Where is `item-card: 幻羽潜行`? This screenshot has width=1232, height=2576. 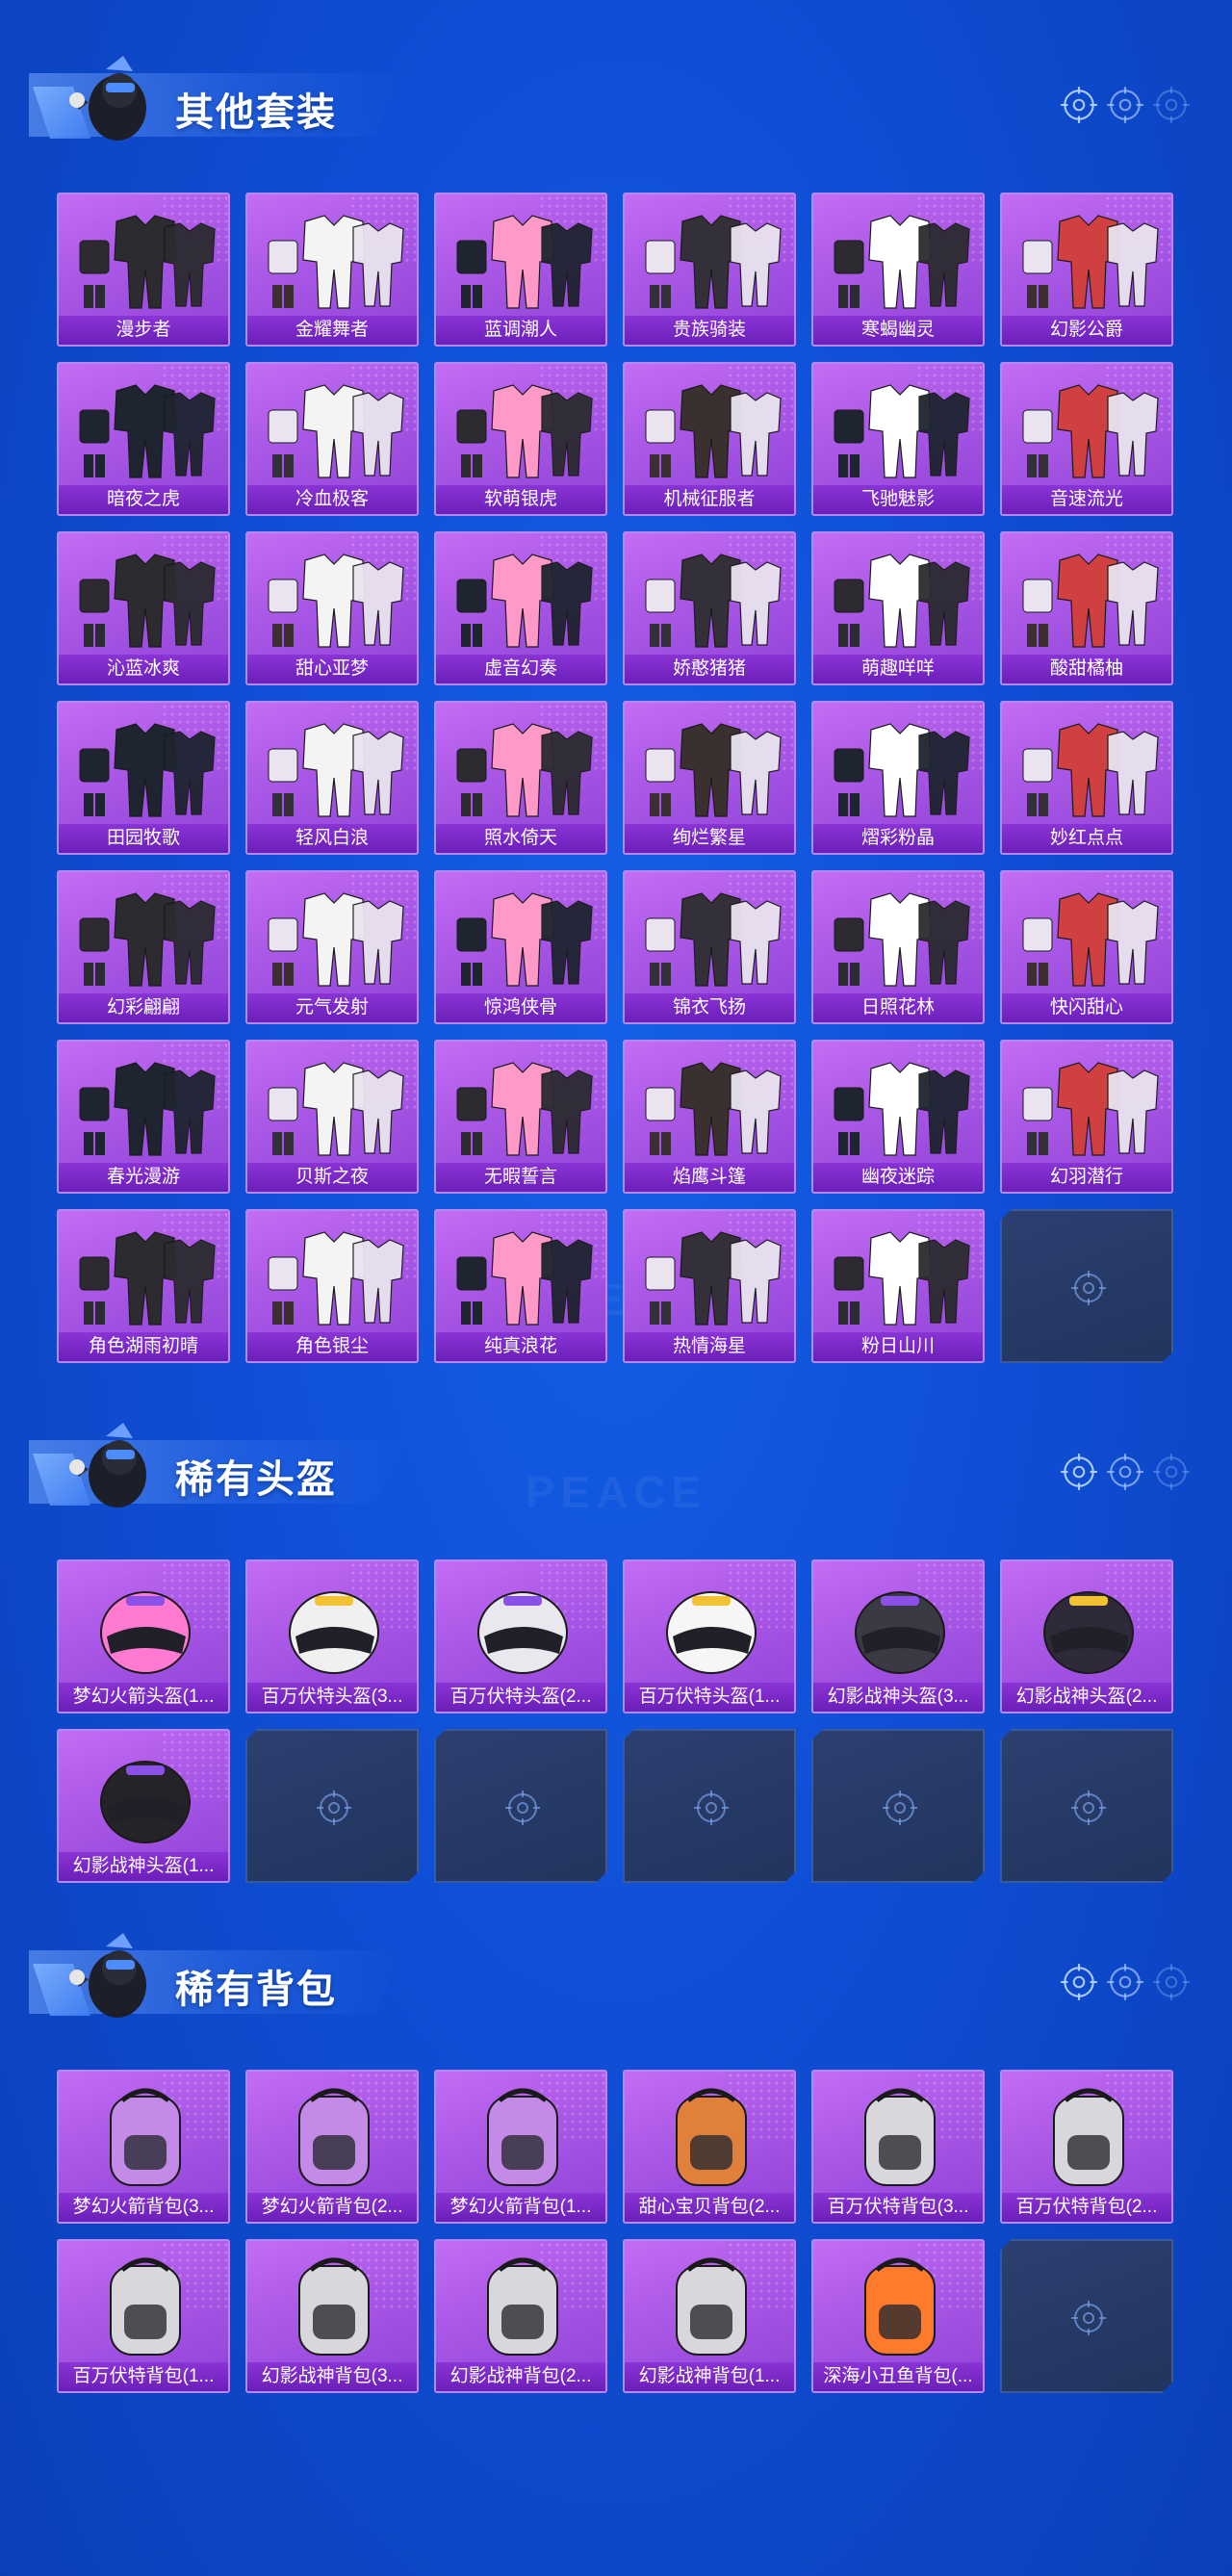 item-card: 幻羽潜行 is located at coordinates (1086, 1117).